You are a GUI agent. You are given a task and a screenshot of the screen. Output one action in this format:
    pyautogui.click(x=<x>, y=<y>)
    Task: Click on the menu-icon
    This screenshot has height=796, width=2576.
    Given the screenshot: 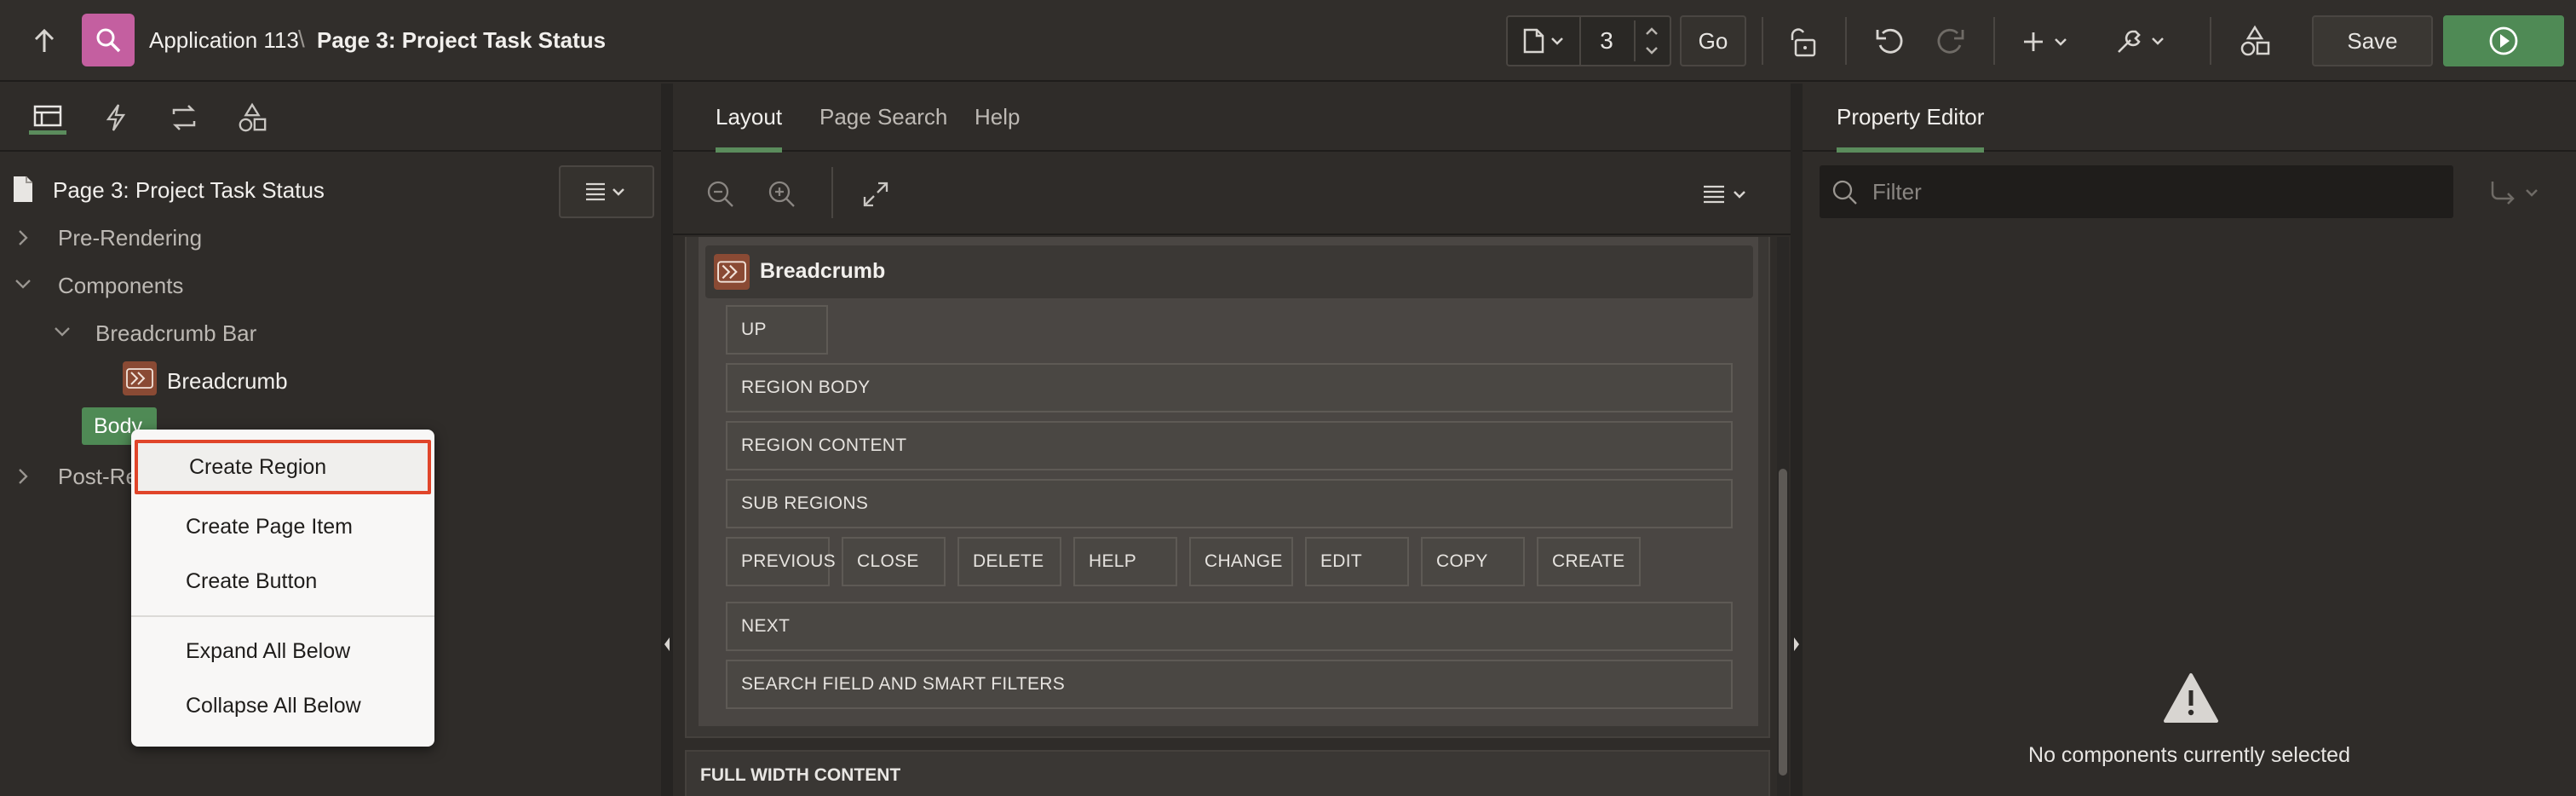 What is the action you would take?
    pyautogui.click(x=605, y=191)
    